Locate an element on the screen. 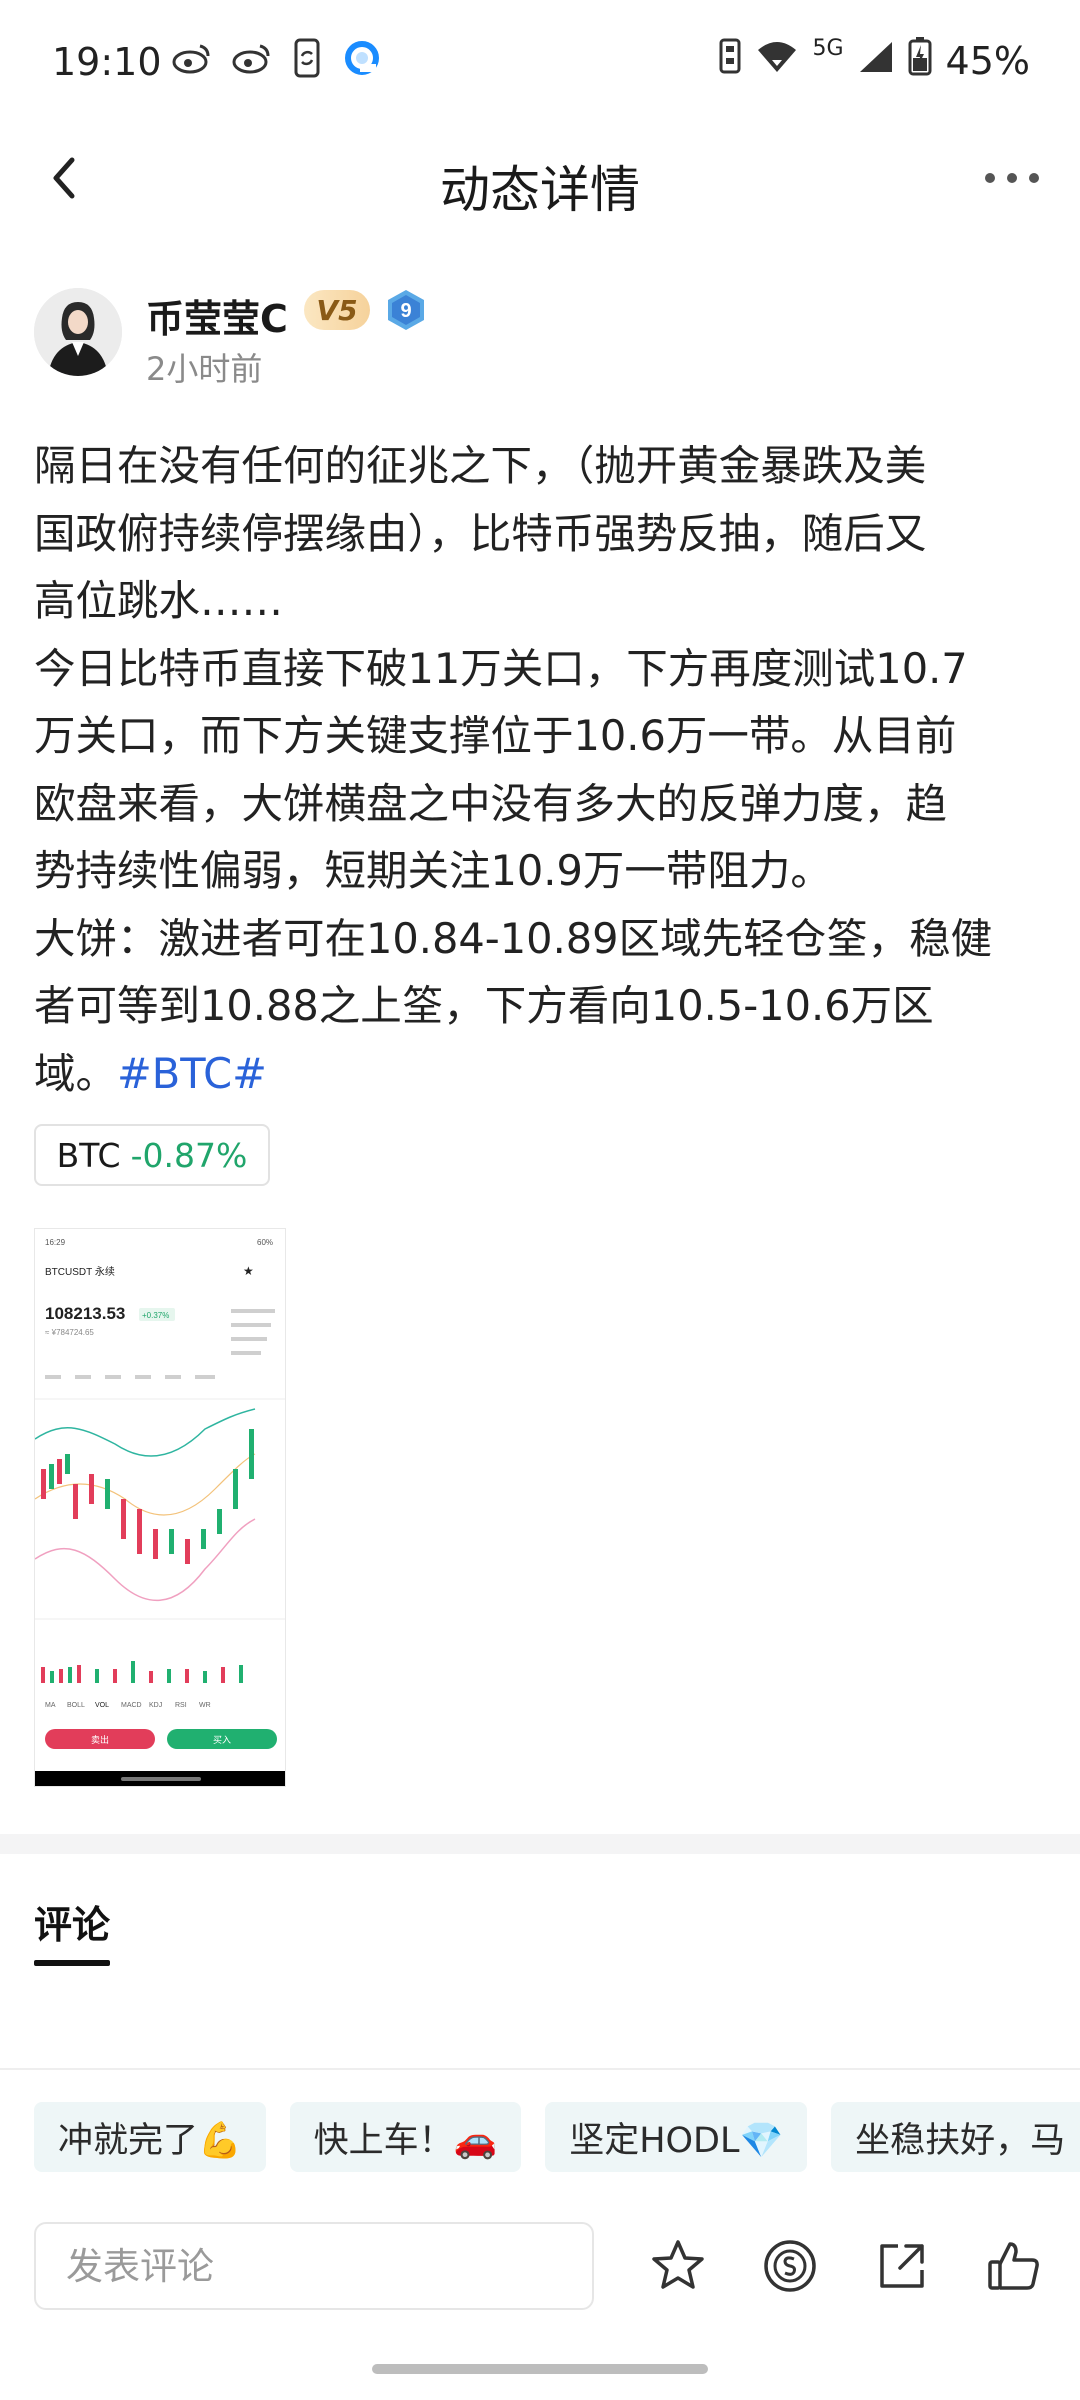  author-name: 币莹莹C is located at coordinates (217, 315).